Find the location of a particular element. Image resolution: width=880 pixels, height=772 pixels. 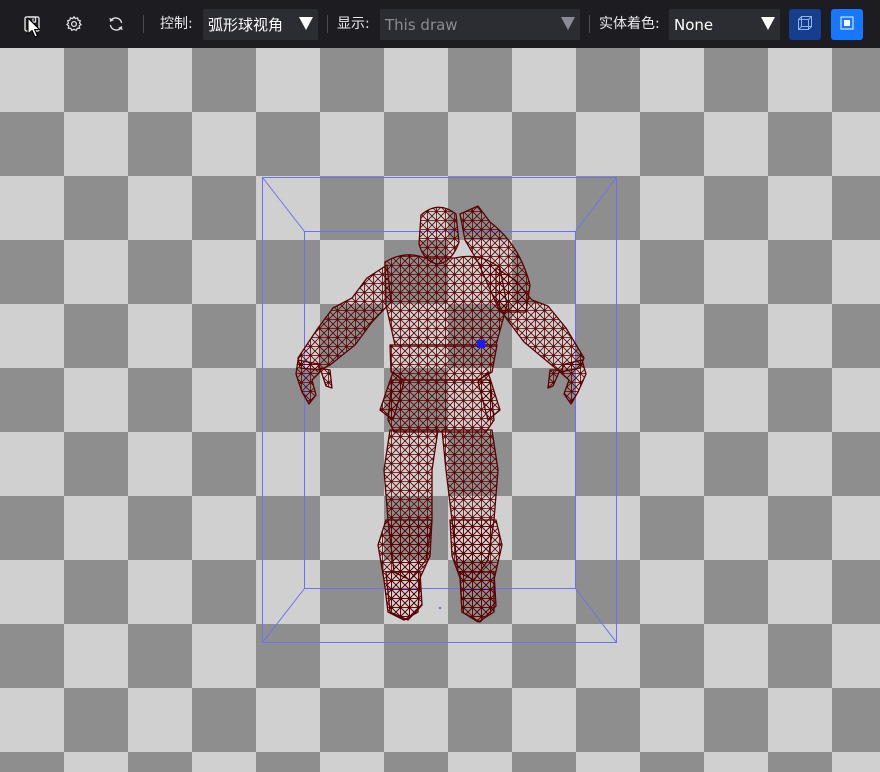

solid-view-button is located at coordinates (847, 24).